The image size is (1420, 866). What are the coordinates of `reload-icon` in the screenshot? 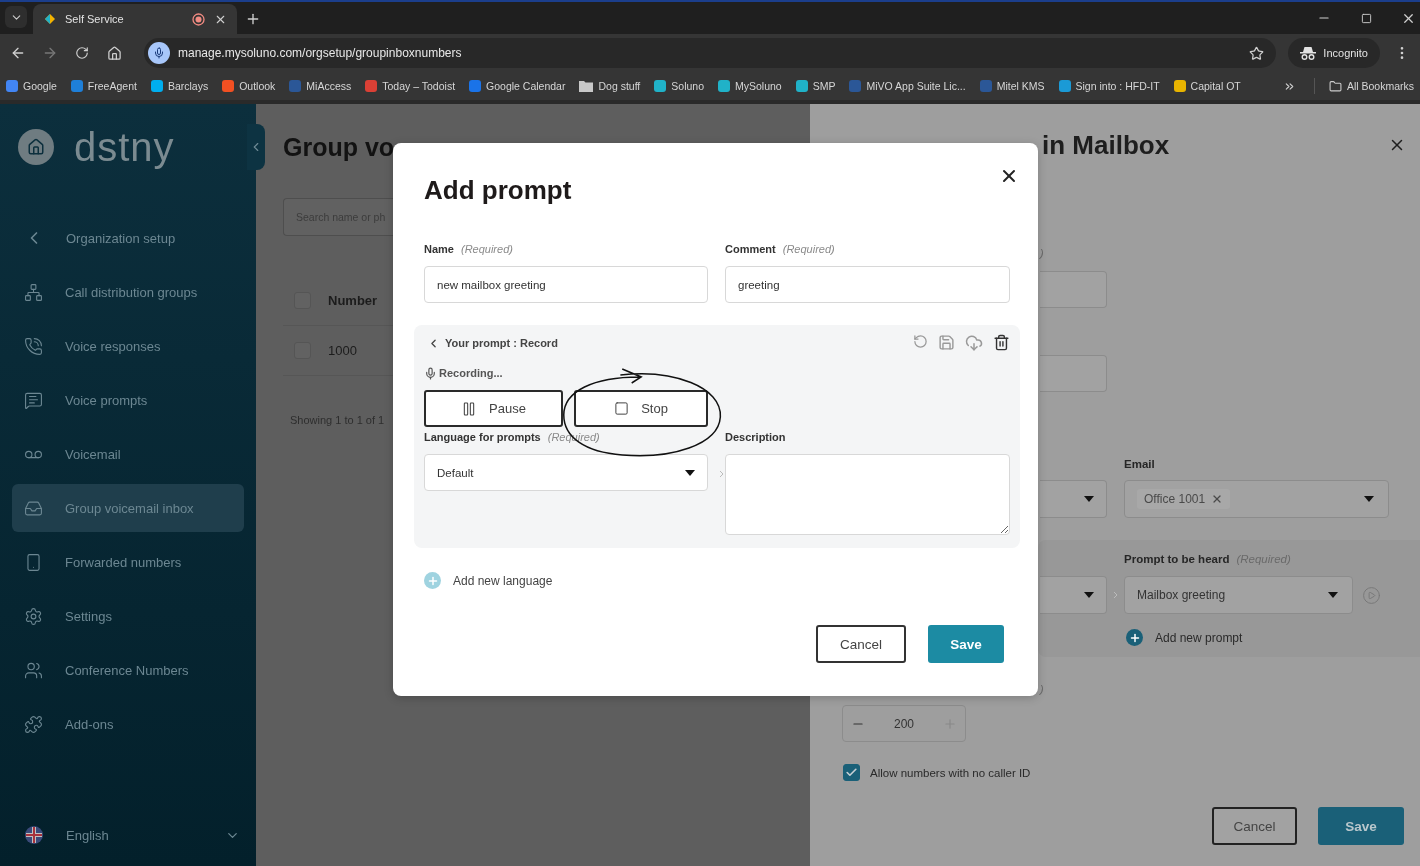 It's located at (82, 53).